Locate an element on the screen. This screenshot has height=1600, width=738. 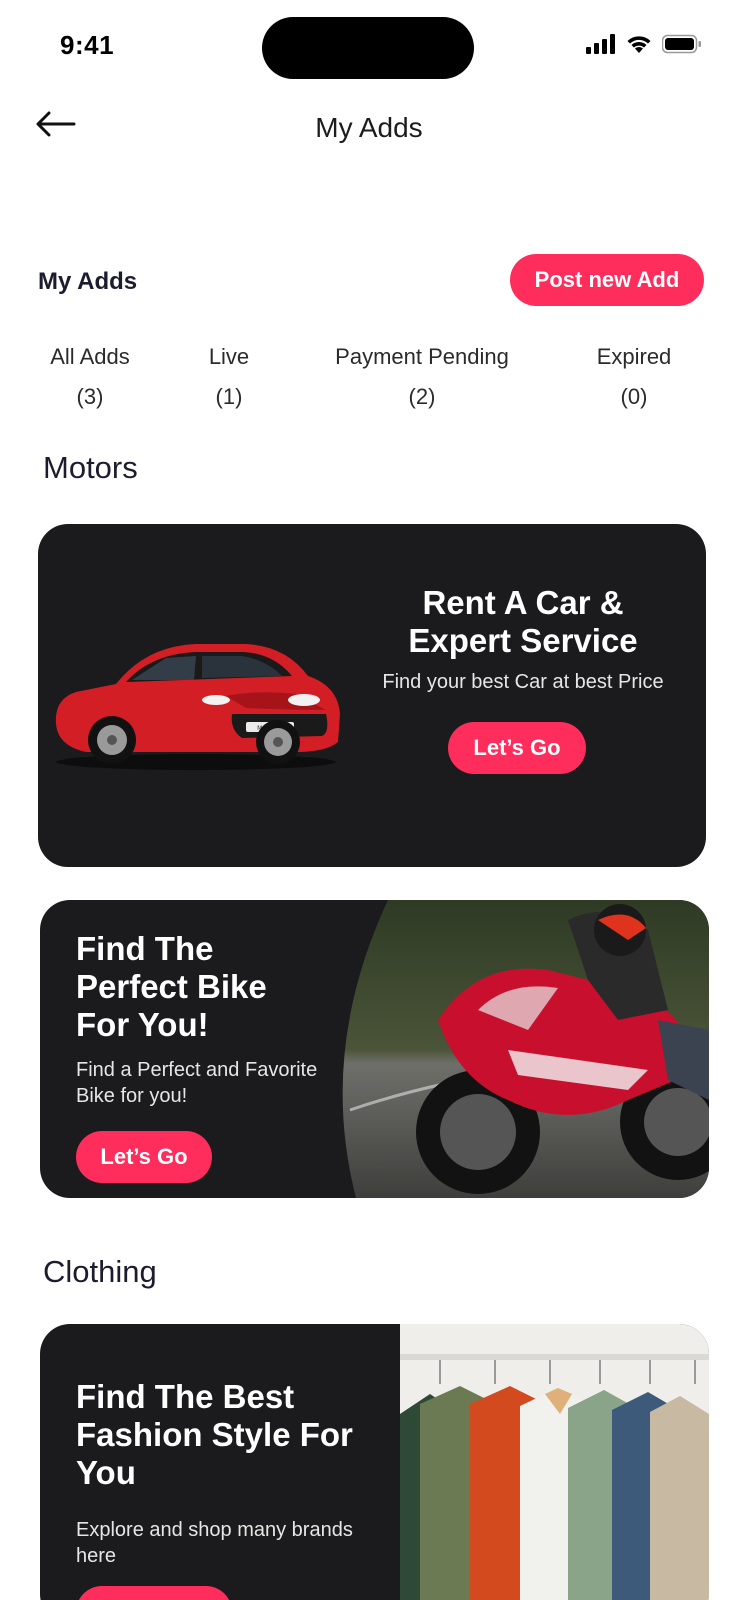
tab-label: Live is located at coordinates (229, 356).